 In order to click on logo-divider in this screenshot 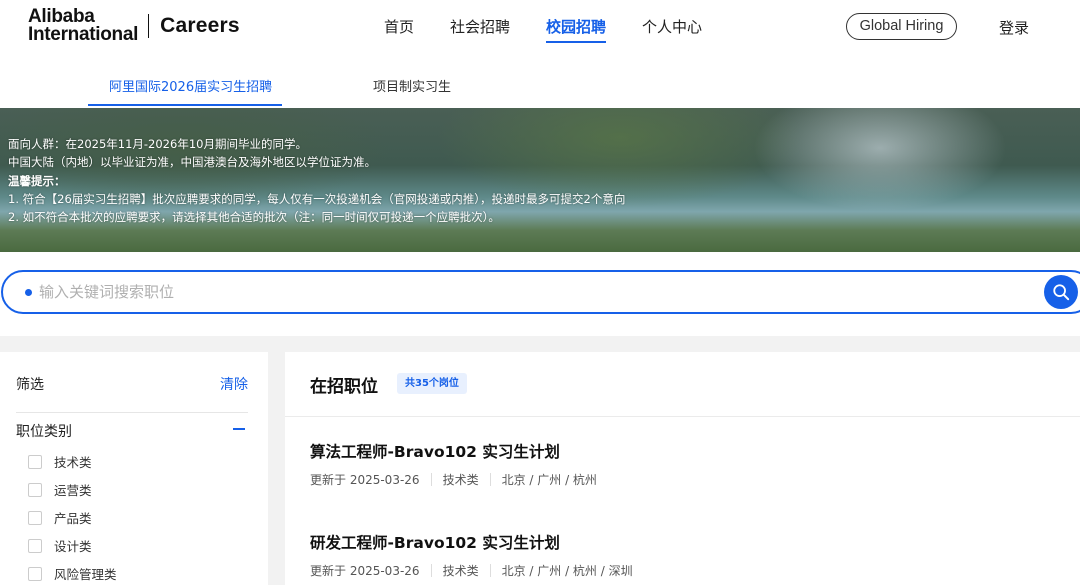, I will do `click(149, 26)`.